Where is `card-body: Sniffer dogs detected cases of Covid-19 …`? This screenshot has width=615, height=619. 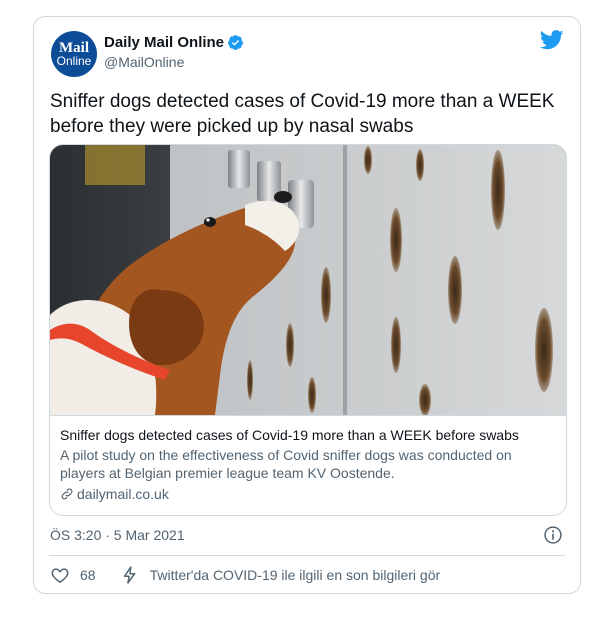
card-body: Sniffer dogs detected cases of Covid-19 … is located at coordinates (308, 465).